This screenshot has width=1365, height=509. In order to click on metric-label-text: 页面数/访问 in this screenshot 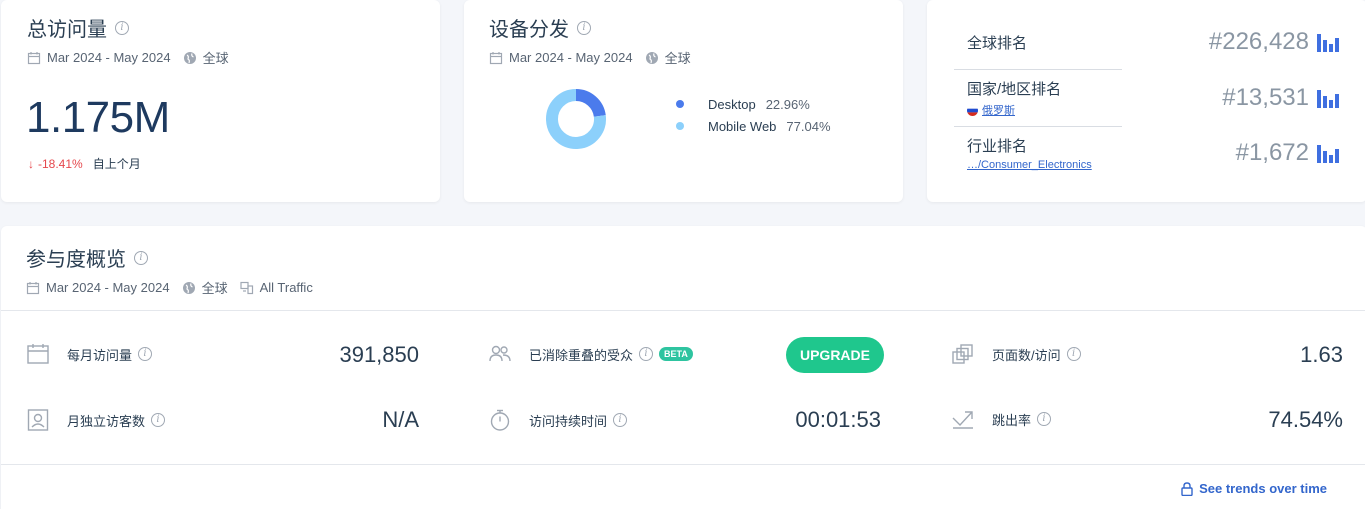, I will do `click(1026, 355)`.